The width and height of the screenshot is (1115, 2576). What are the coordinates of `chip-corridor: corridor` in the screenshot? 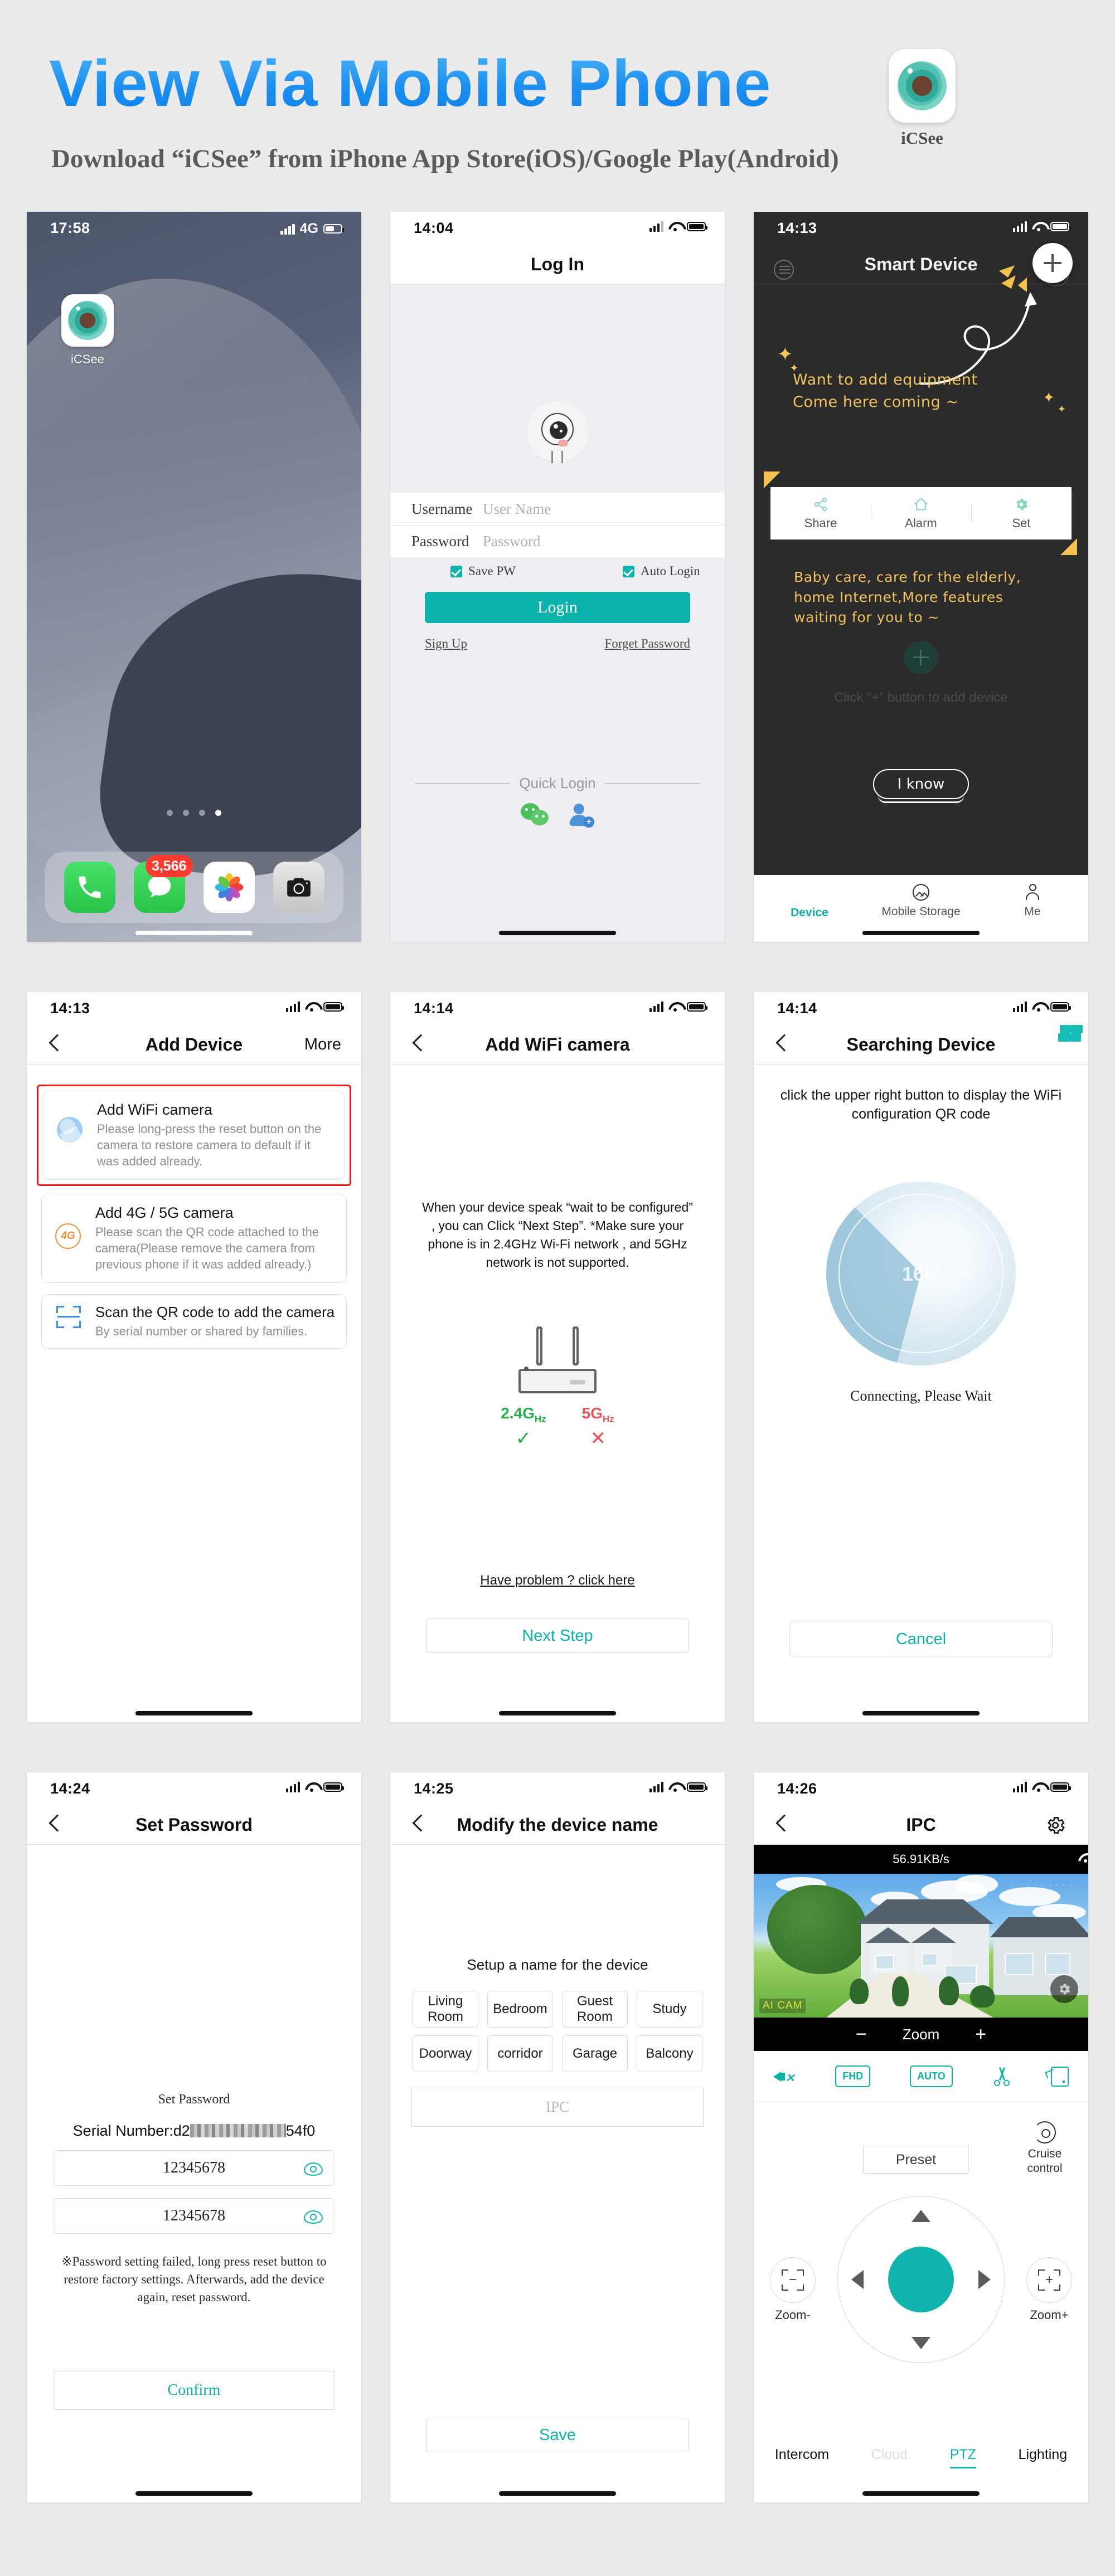 It's located at (520, 2053).